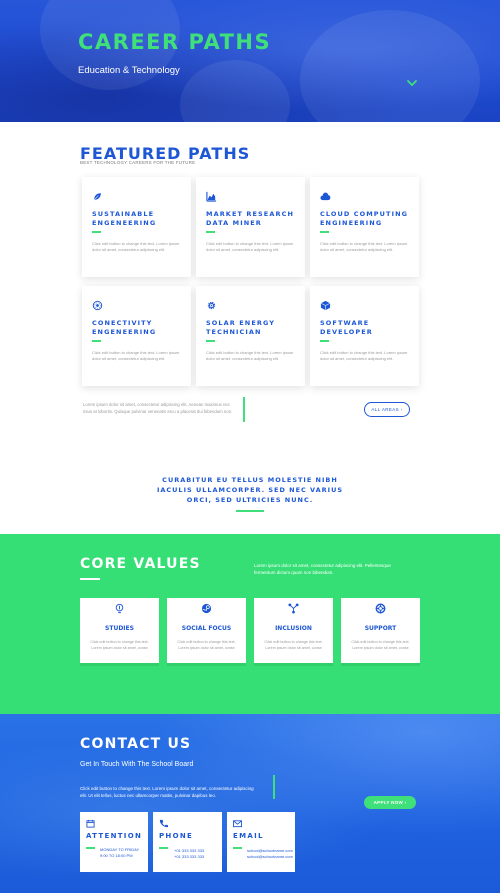 The width and height of the screenshot is (500, 893). I want to click on card-title: CONECTIVITY ENGENEERING, so click(124, 327).